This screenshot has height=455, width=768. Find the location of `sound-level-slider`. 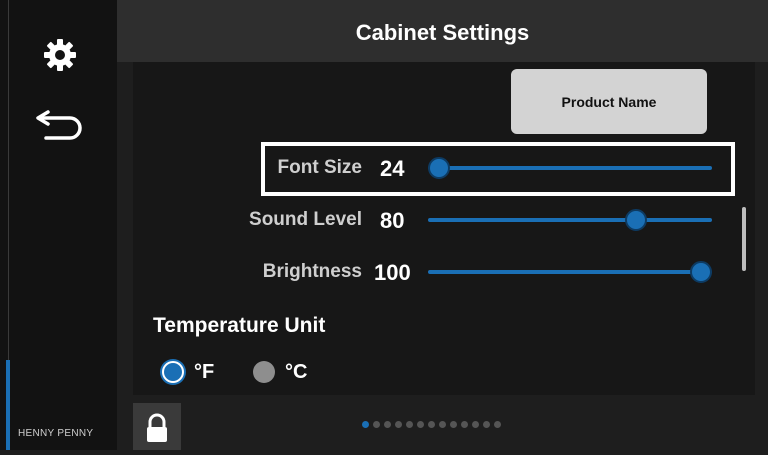

sound-level-slider is located at coordinates (570, 220).